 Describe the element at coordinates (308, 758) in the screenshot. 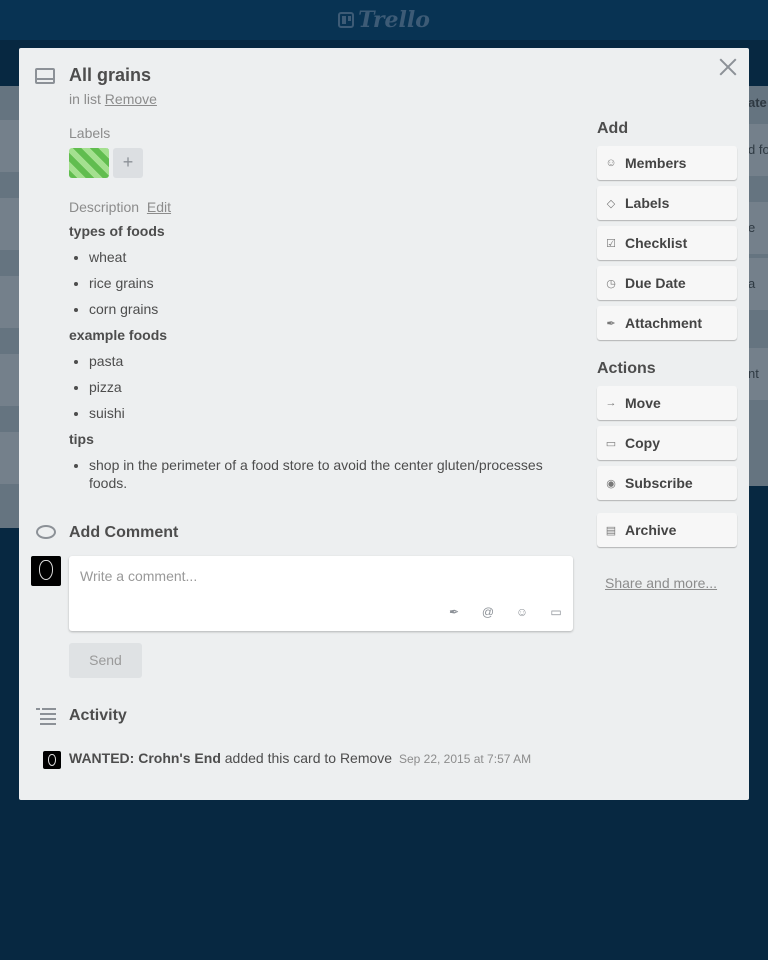

I see `activity-action: added this card to Remove` at that location.